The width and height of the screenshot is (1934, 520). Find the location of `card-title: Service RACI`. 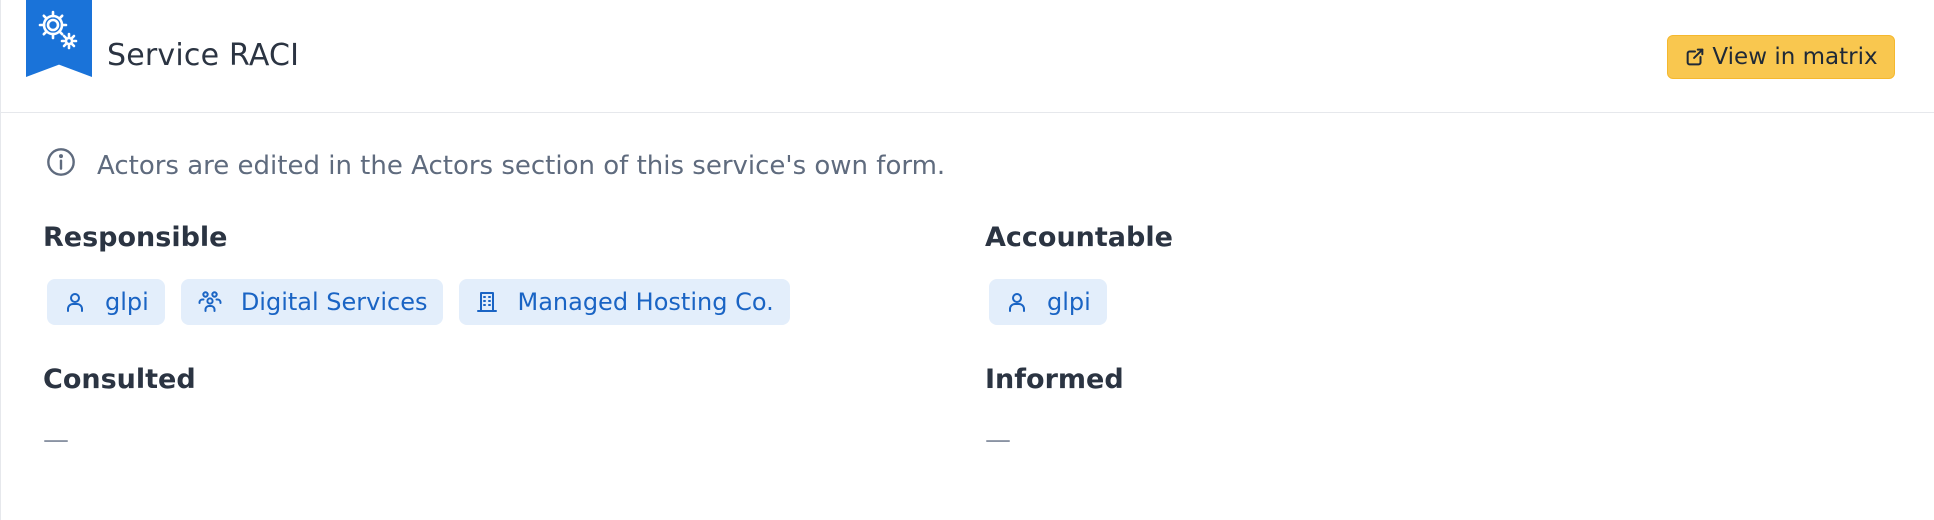

card-title: Service RACI is located at coordinates (203, 55).